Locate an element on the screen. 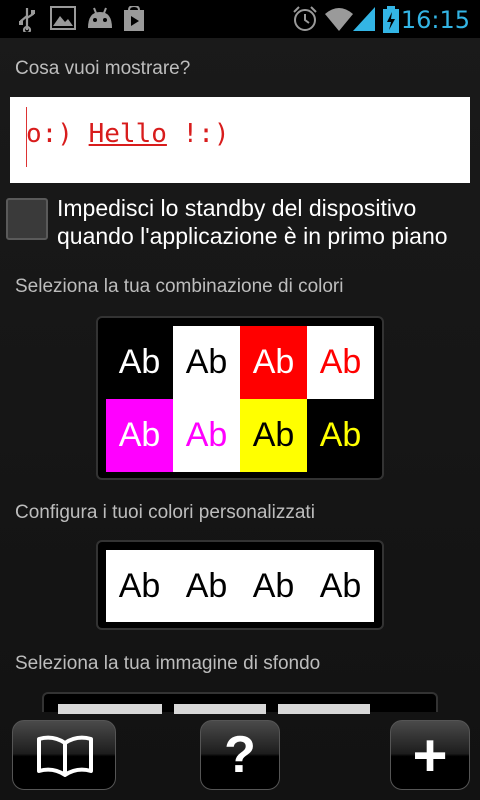  display-text-preview: o:) Hello !:) is located at coordinates (240, 140).